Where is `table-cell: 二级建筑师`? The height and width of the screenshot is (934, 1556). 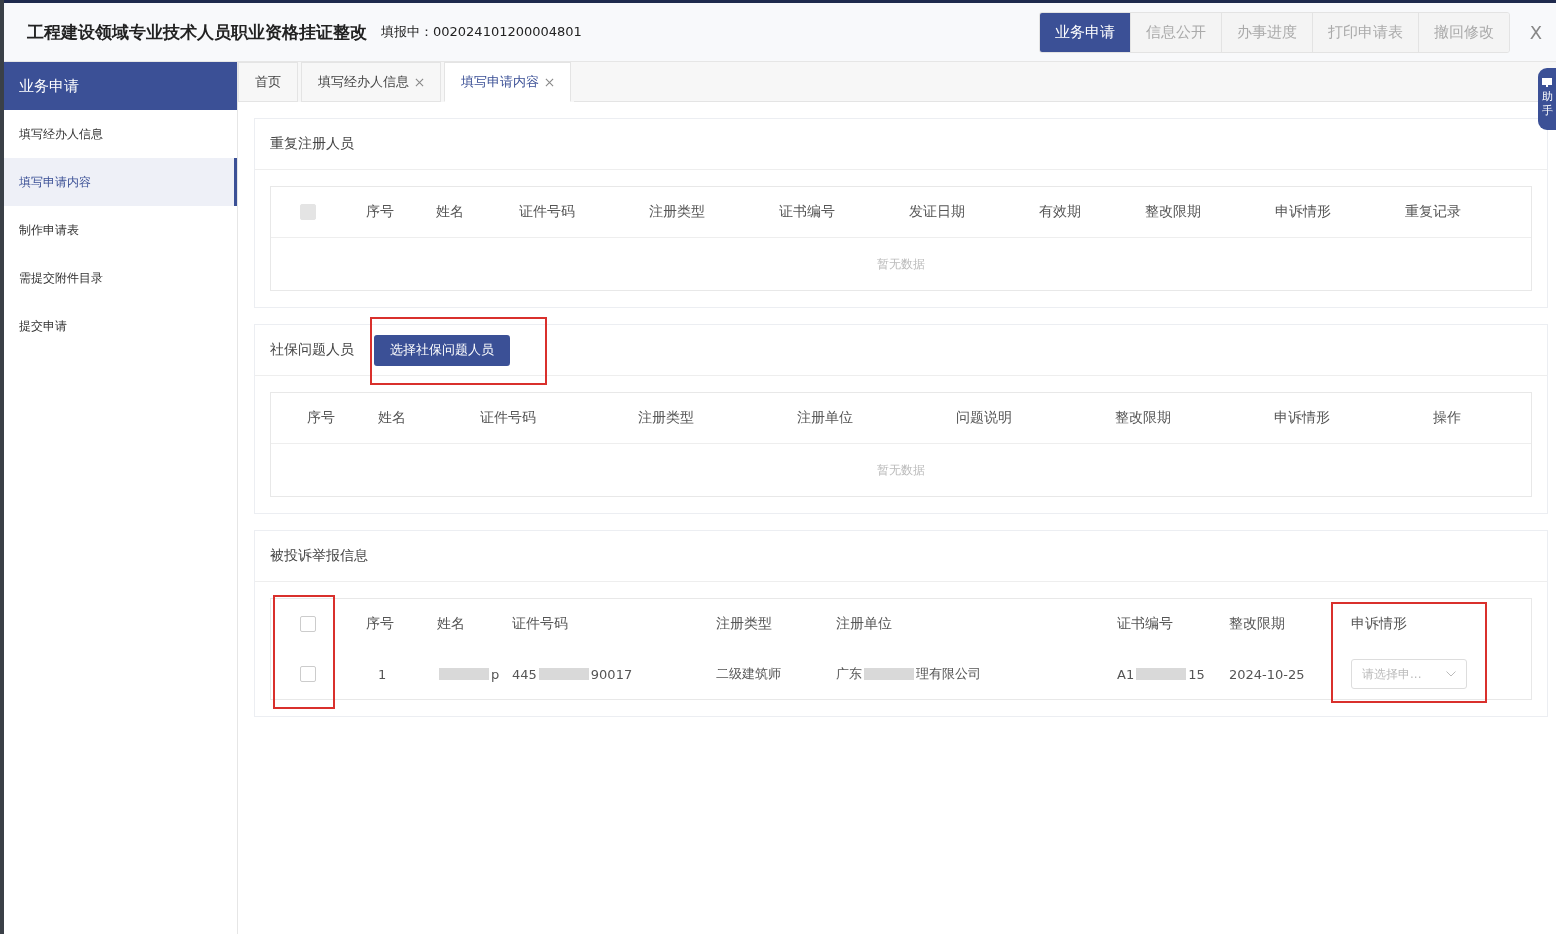
table-cell: 二级建筑师 is located at coordinates (748, 674).